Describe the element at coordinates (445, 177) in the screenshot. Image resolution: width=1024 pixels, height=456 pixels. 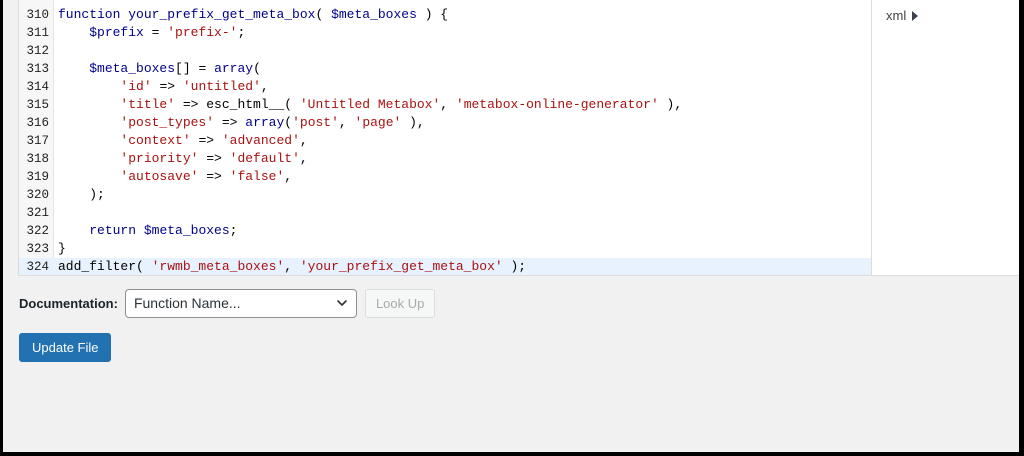
I see `code-line: 319 'autosave' => 'false',` at that location.